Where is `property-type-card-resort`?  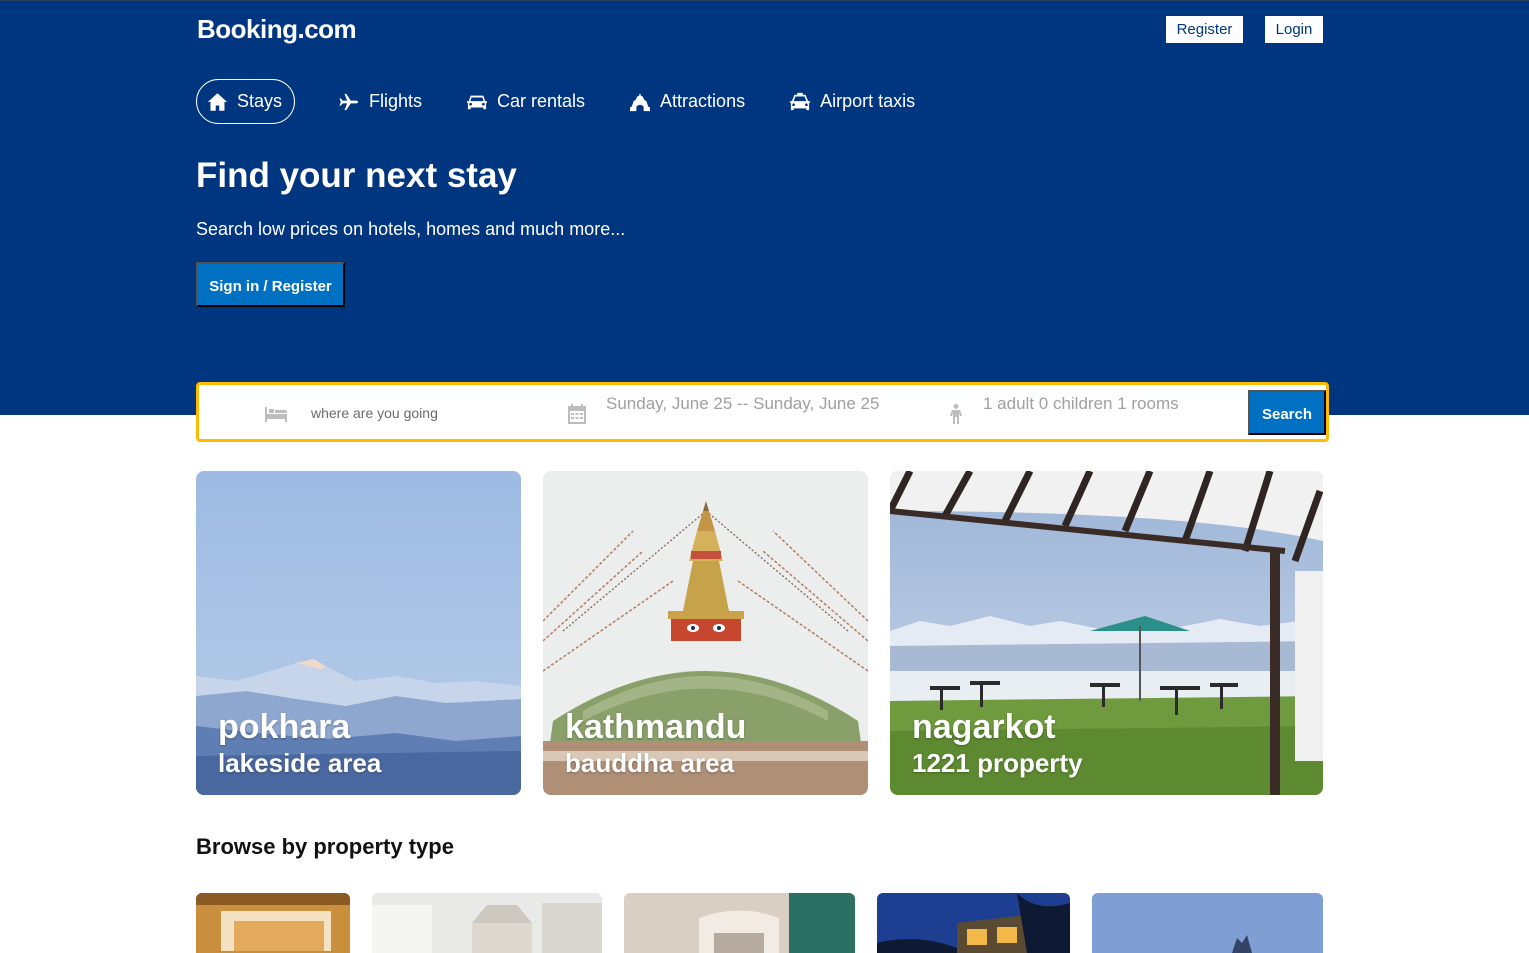
property-type-card-resort is located at coordinates (739, 923).